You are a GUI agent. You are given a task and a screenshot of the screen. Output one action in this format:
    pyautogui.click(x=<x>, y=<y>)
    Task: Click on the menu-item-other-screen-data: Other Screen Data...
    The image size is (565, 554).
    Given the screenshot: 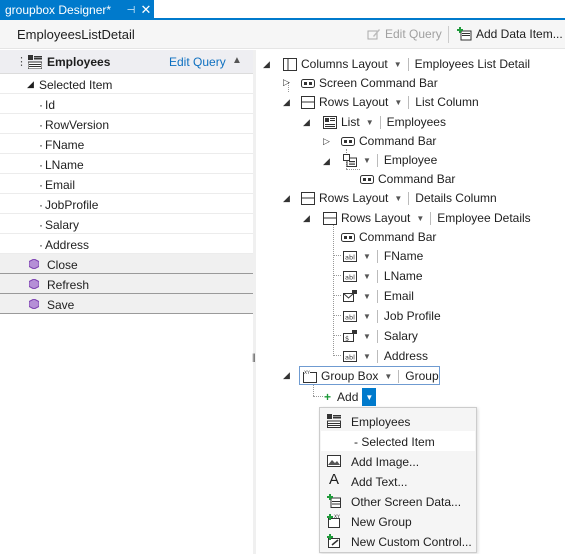 What is the action you would take?
    pyautogui.click(x=398, y=501)
    